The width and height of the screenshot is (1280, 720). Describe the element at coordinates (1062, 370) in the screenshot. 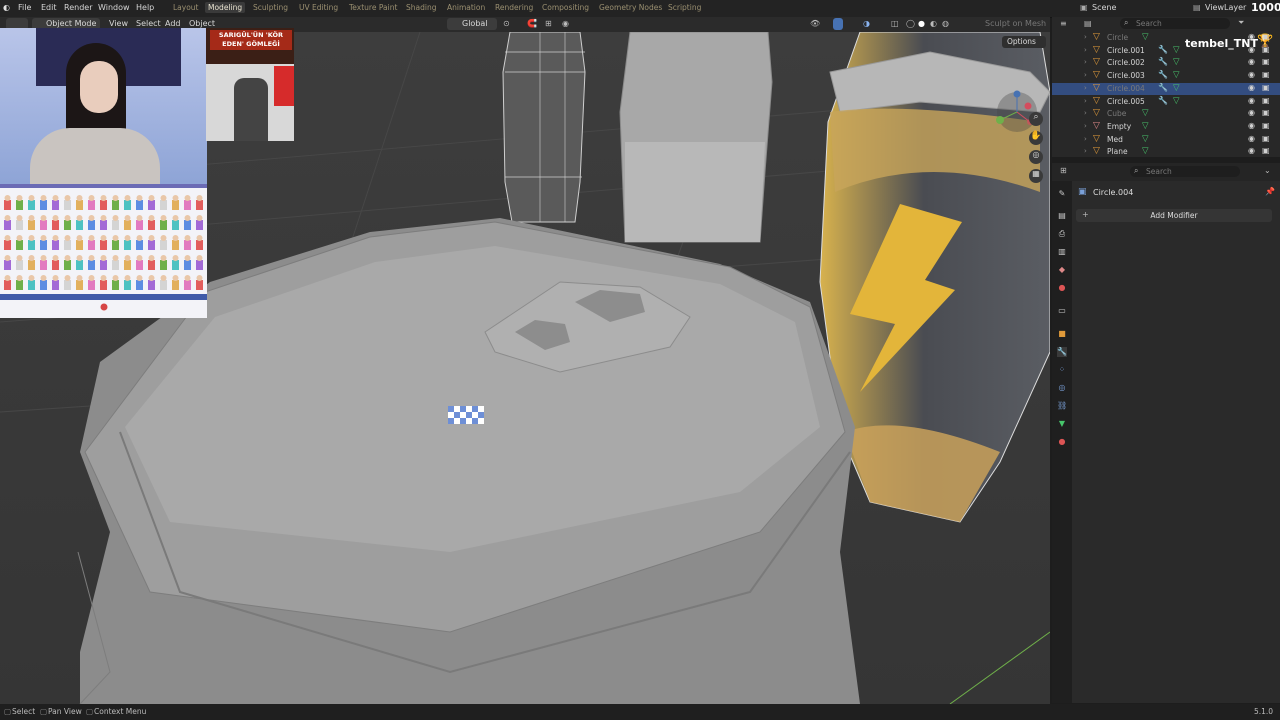

I see `particles-tab-icon: ⁘` at that location.